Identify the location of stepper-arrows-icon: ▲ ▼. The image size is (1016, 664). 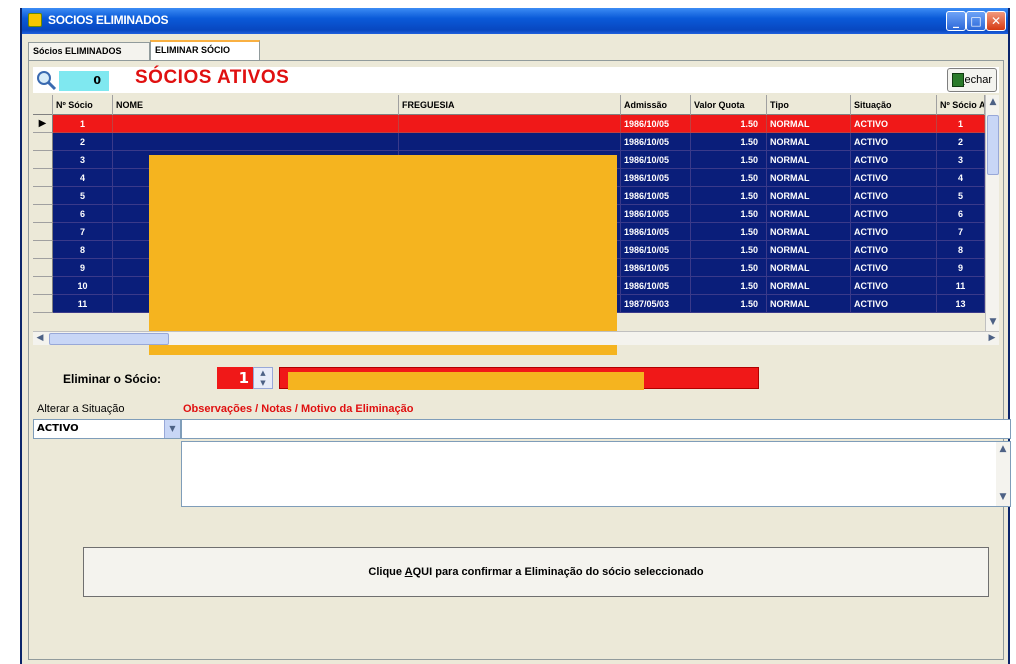
(263, 378).